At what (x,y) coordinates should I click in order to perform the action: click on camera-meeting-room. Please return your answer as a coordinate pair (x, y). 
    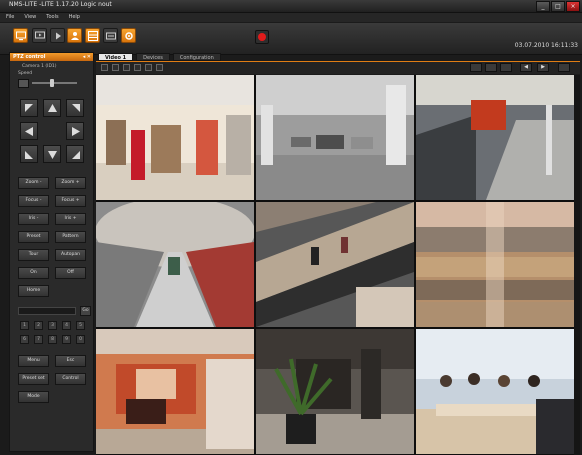
    Looking at the image, I should click on (175, 391).